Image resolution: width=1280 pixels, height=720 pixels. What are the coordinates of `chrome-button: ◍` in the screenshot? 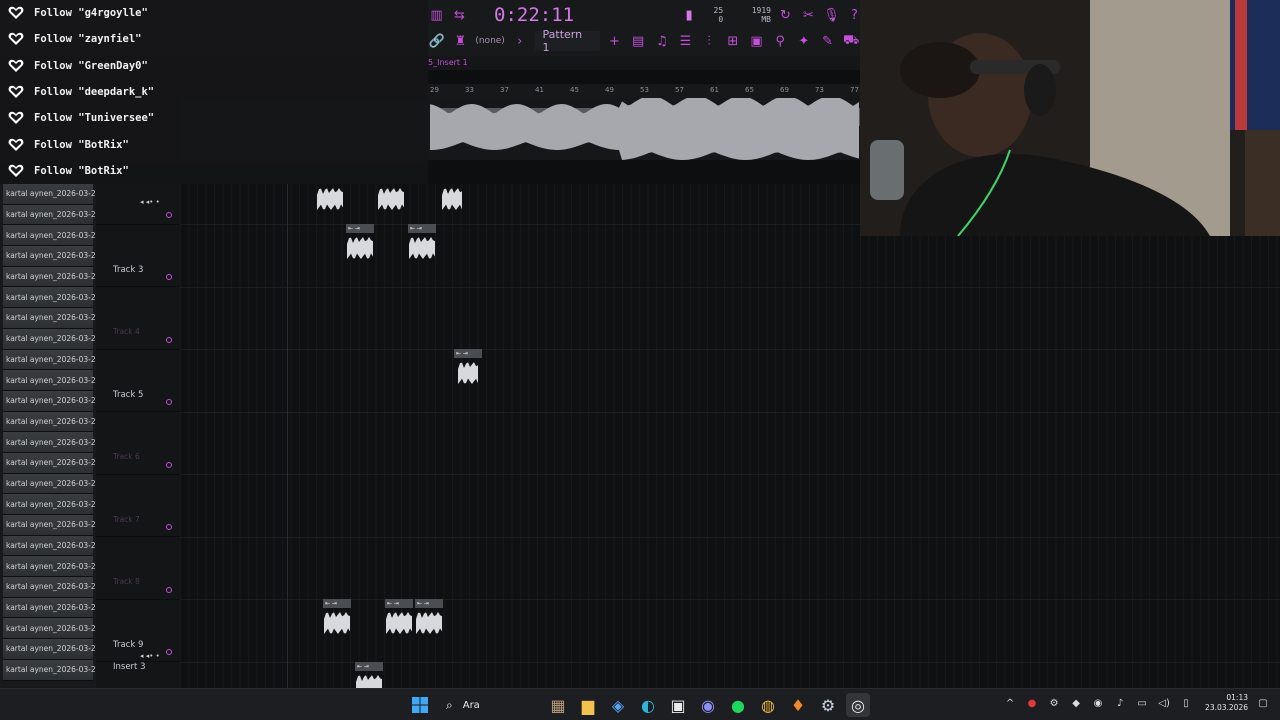 It's located at (768, 705).